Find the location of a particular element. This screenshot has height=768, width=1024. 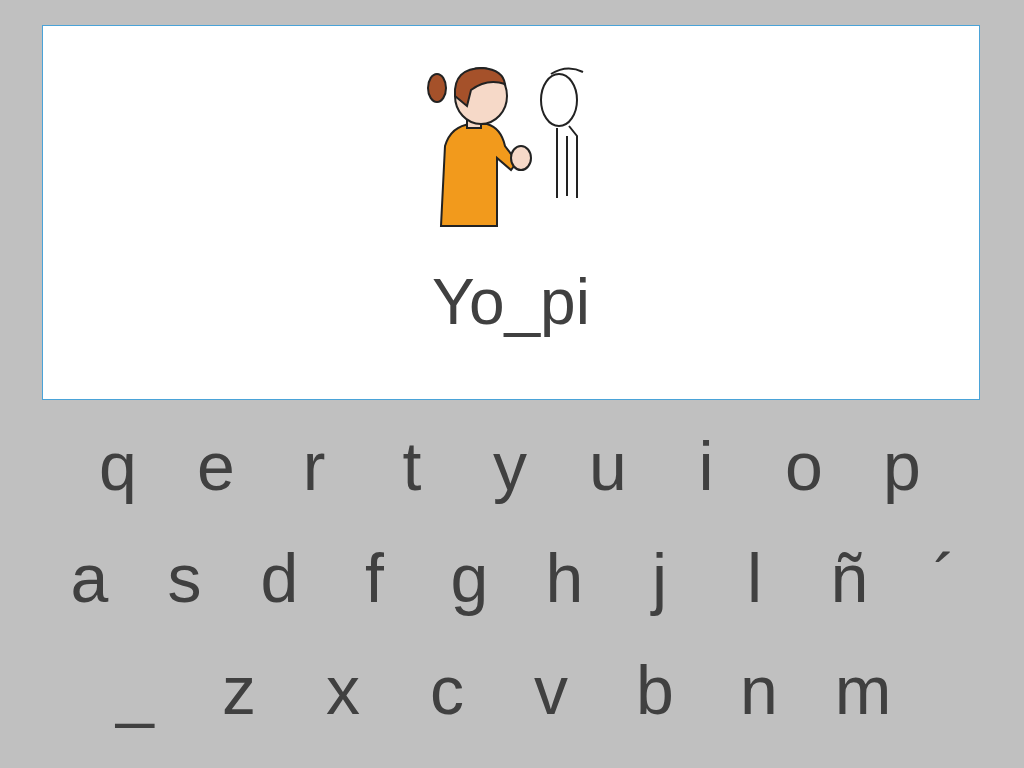

letter-key: f is located at coordinates (374, 578).